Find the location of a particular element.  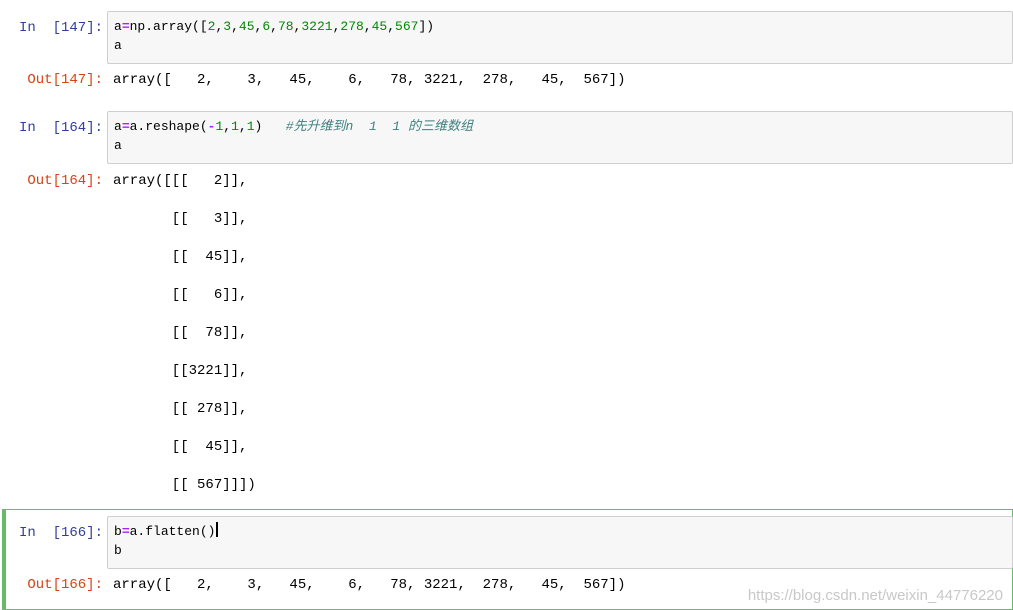

output-line: [[ 78]], is located at coordinates (180, 333).